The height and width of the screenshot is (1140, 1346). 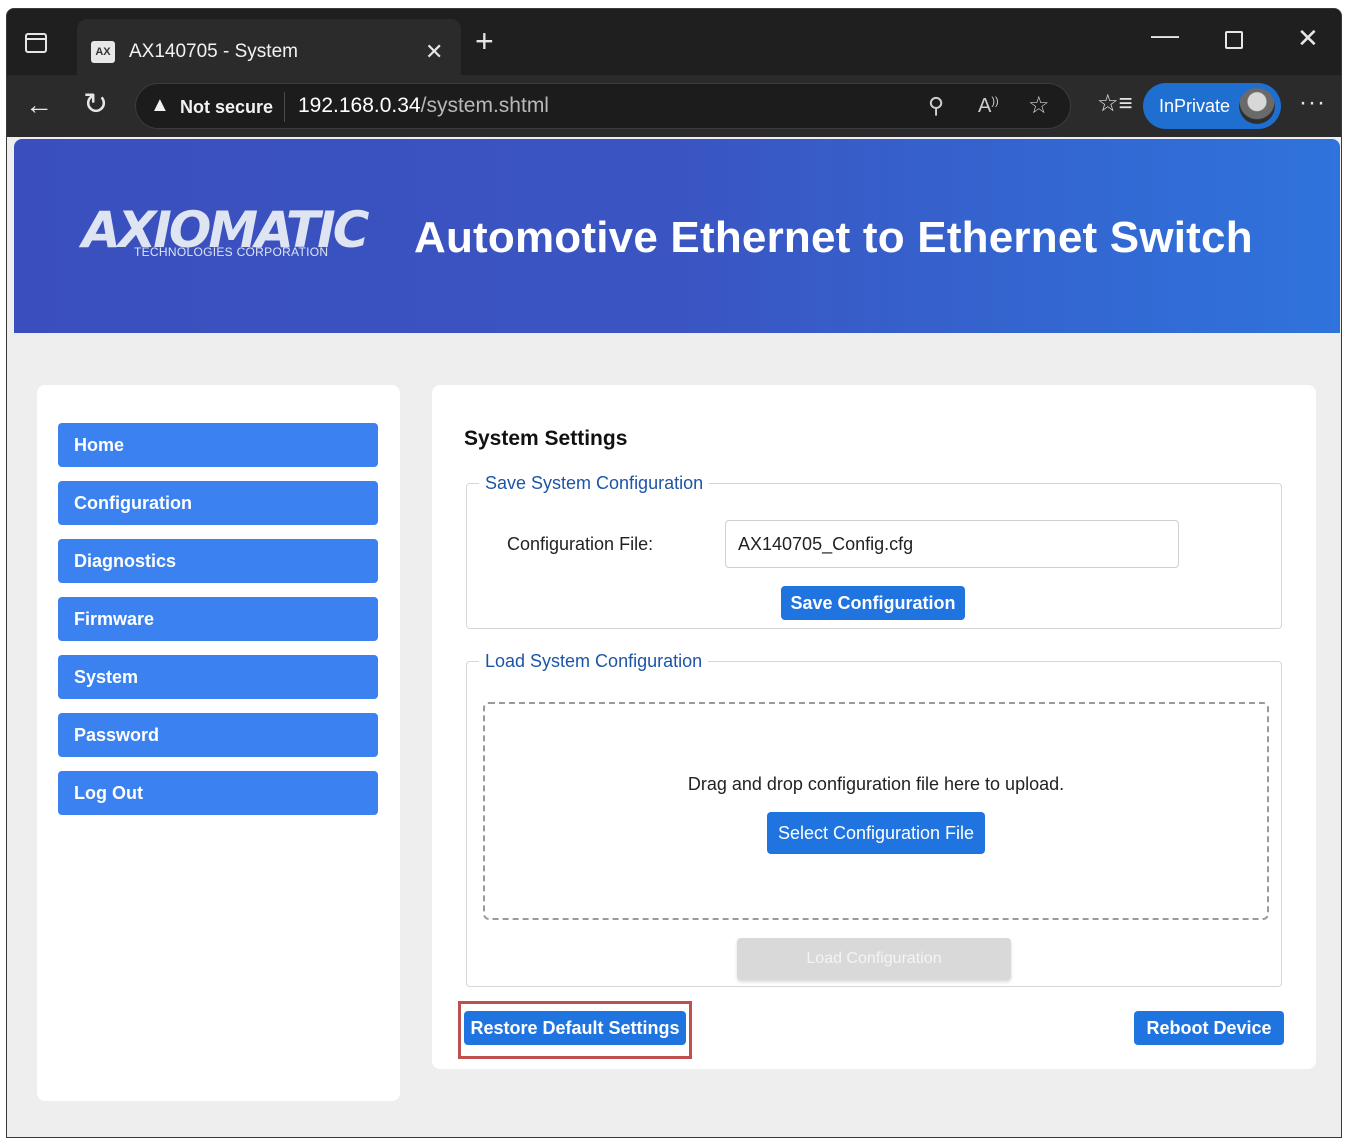 I want to click on save-config-legend: Save System Configuration, so click(x=594, y=483).